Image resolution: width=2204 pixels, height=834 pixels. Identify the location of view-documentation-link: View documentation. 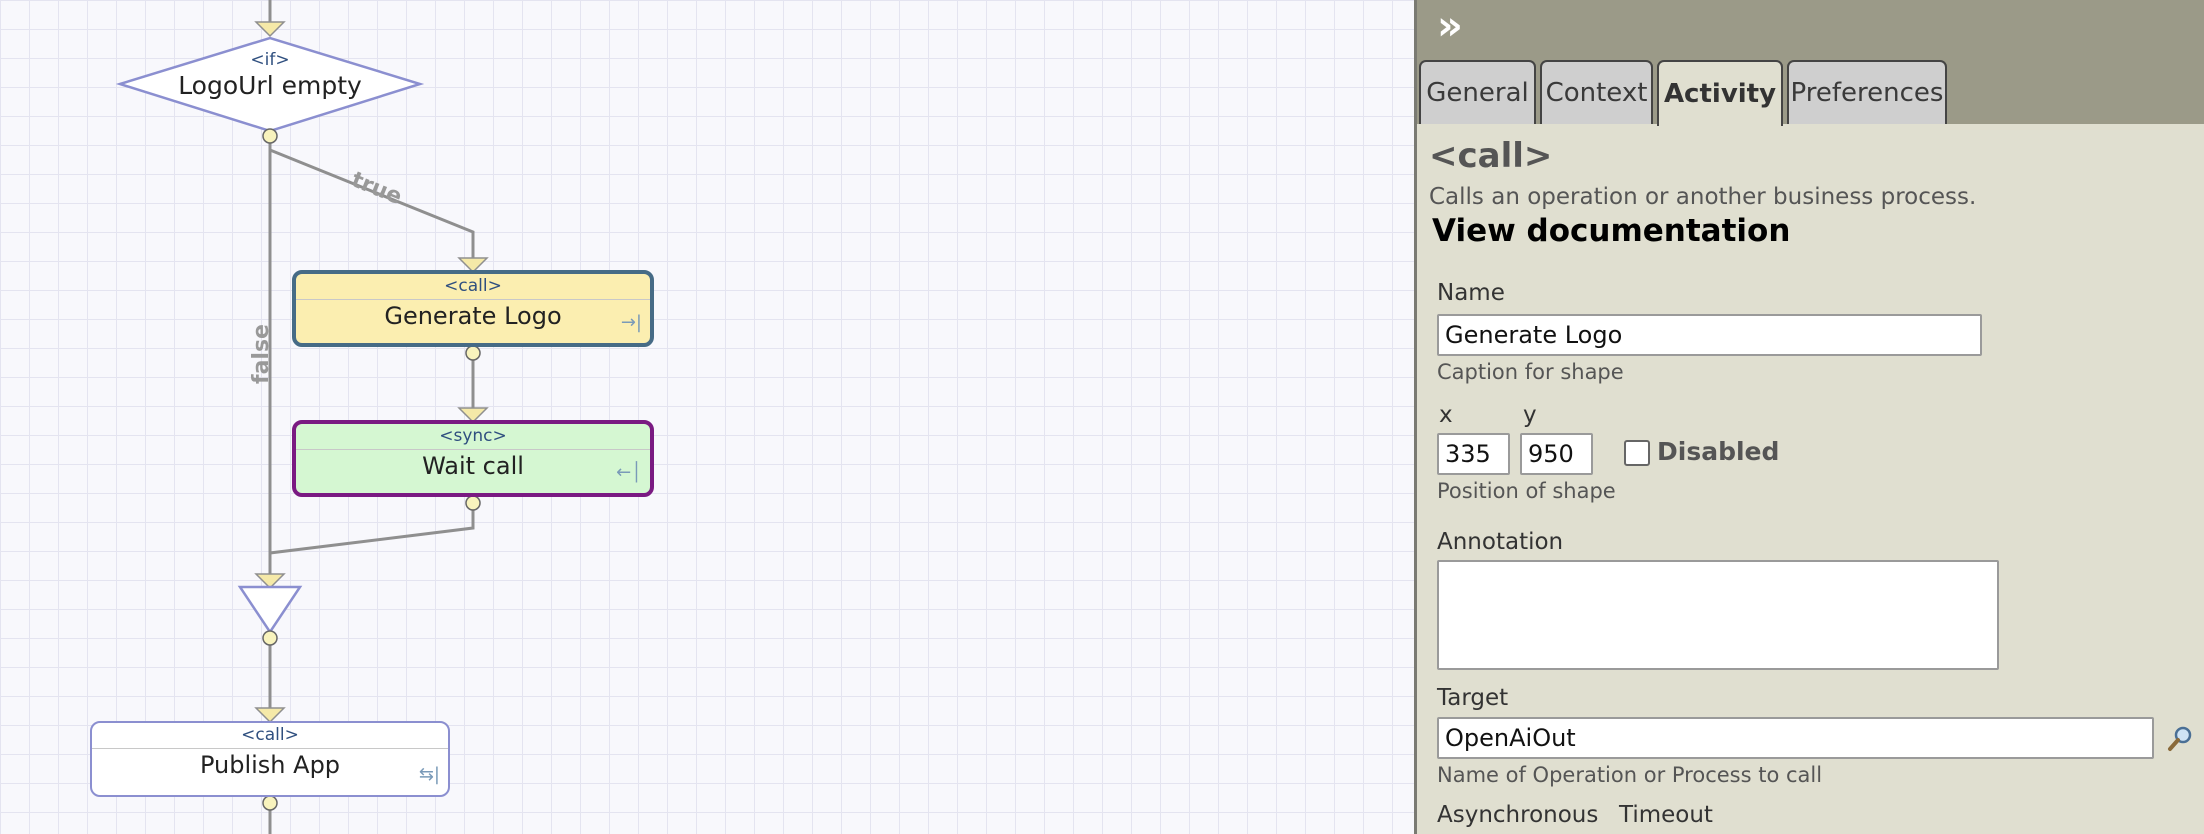
(1611, 231).